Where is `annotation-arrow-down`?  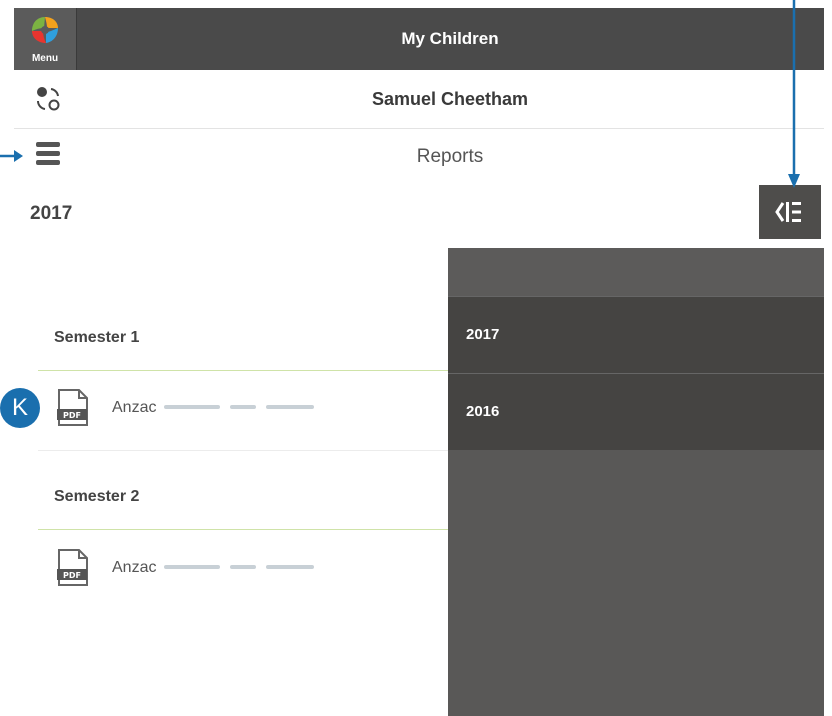
annotation-arrow-down is located at coordinates (794, 94).